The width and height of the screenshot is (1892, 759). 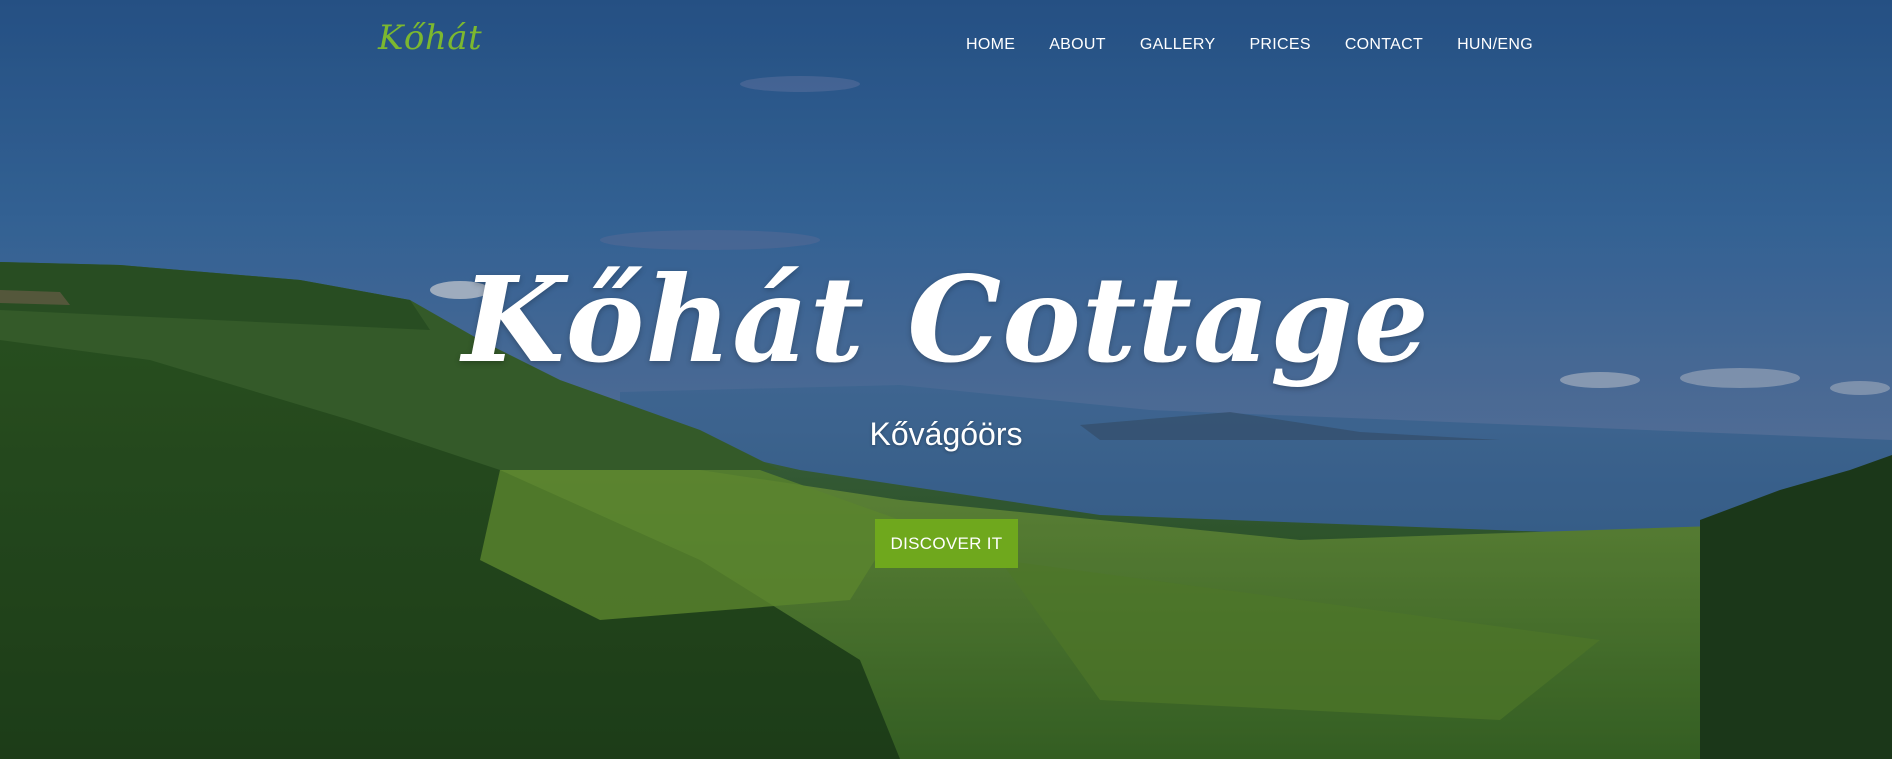 I want to click on nav-item-about: ABOUT, so click(x=1077, y=45).